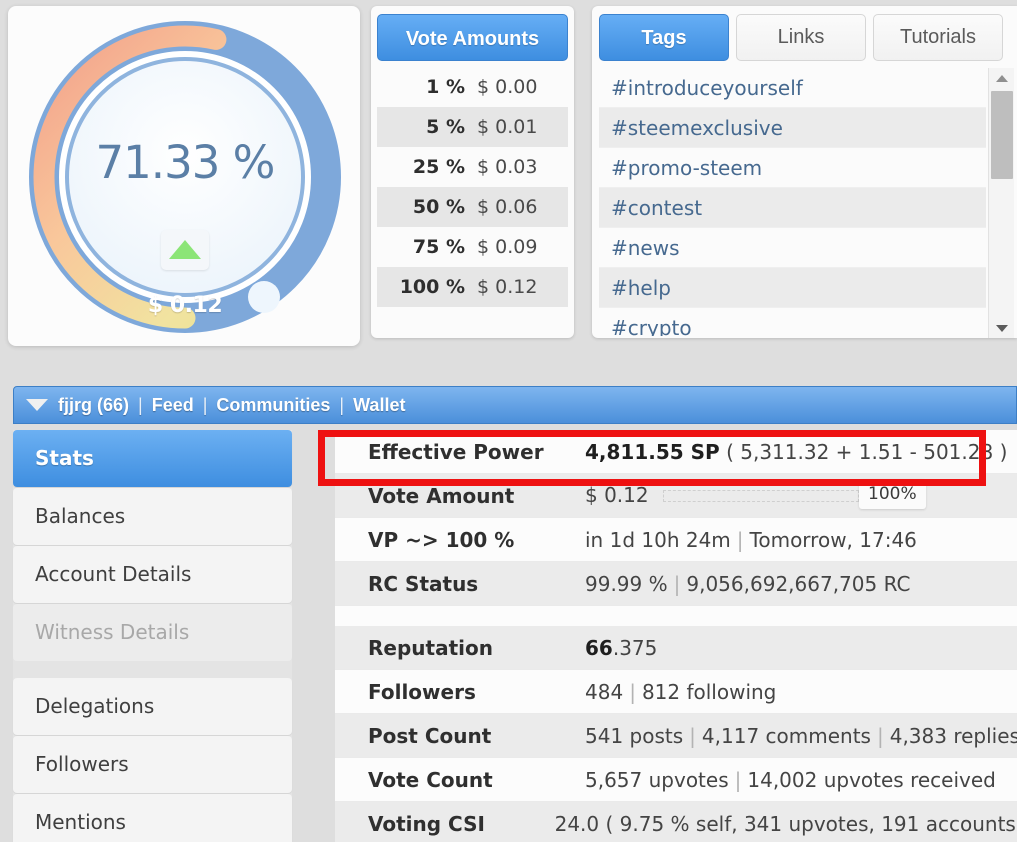 The height and width of the screenshot is (842, 1017). Describe the element at coordinates (604, 691) in the screenshot. I see `followers-count: 484` at that location.